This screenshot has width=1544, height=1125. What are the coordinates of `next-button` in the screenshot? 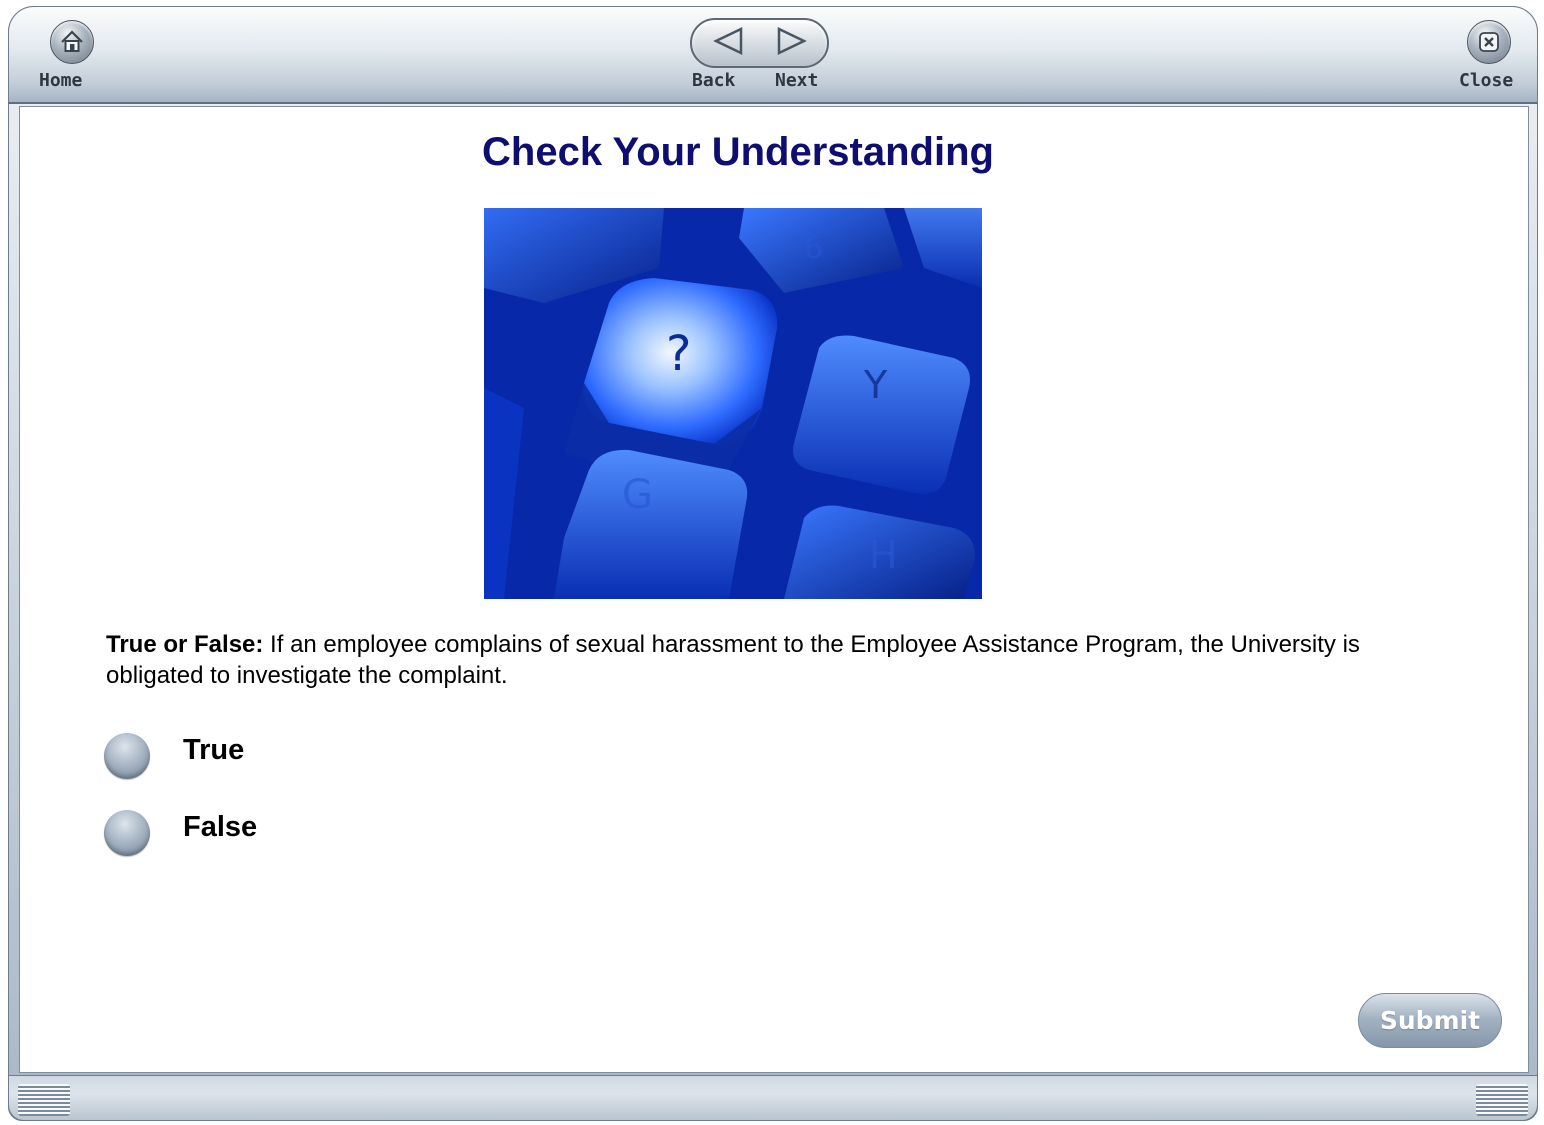 It's located at (792, 43).